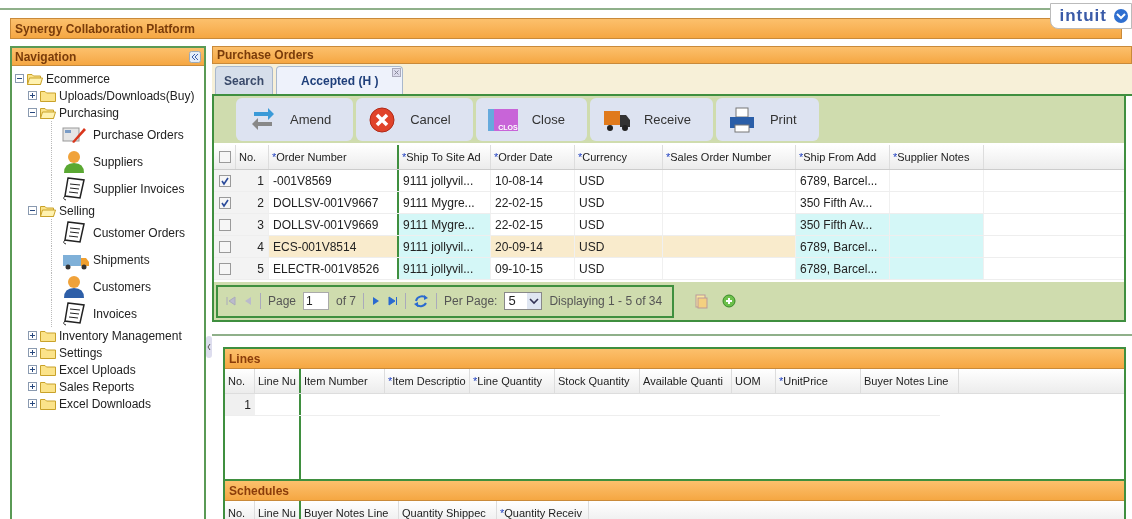 This screenshot has width=1132, height=519. I want to click on table-cell: ECS-001V8514, so click(334, 246).